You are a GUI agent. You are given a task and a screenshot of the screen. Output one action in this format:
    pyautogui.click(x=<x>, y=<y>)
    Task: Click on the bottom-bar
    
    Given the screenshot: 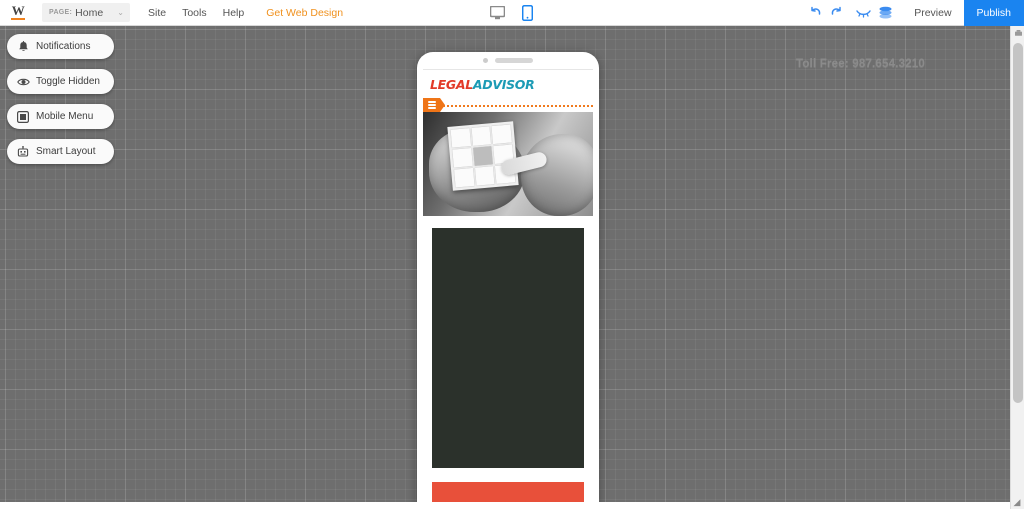 What is the action you would take?
    pyautogui.click(x=505, y=505)
    